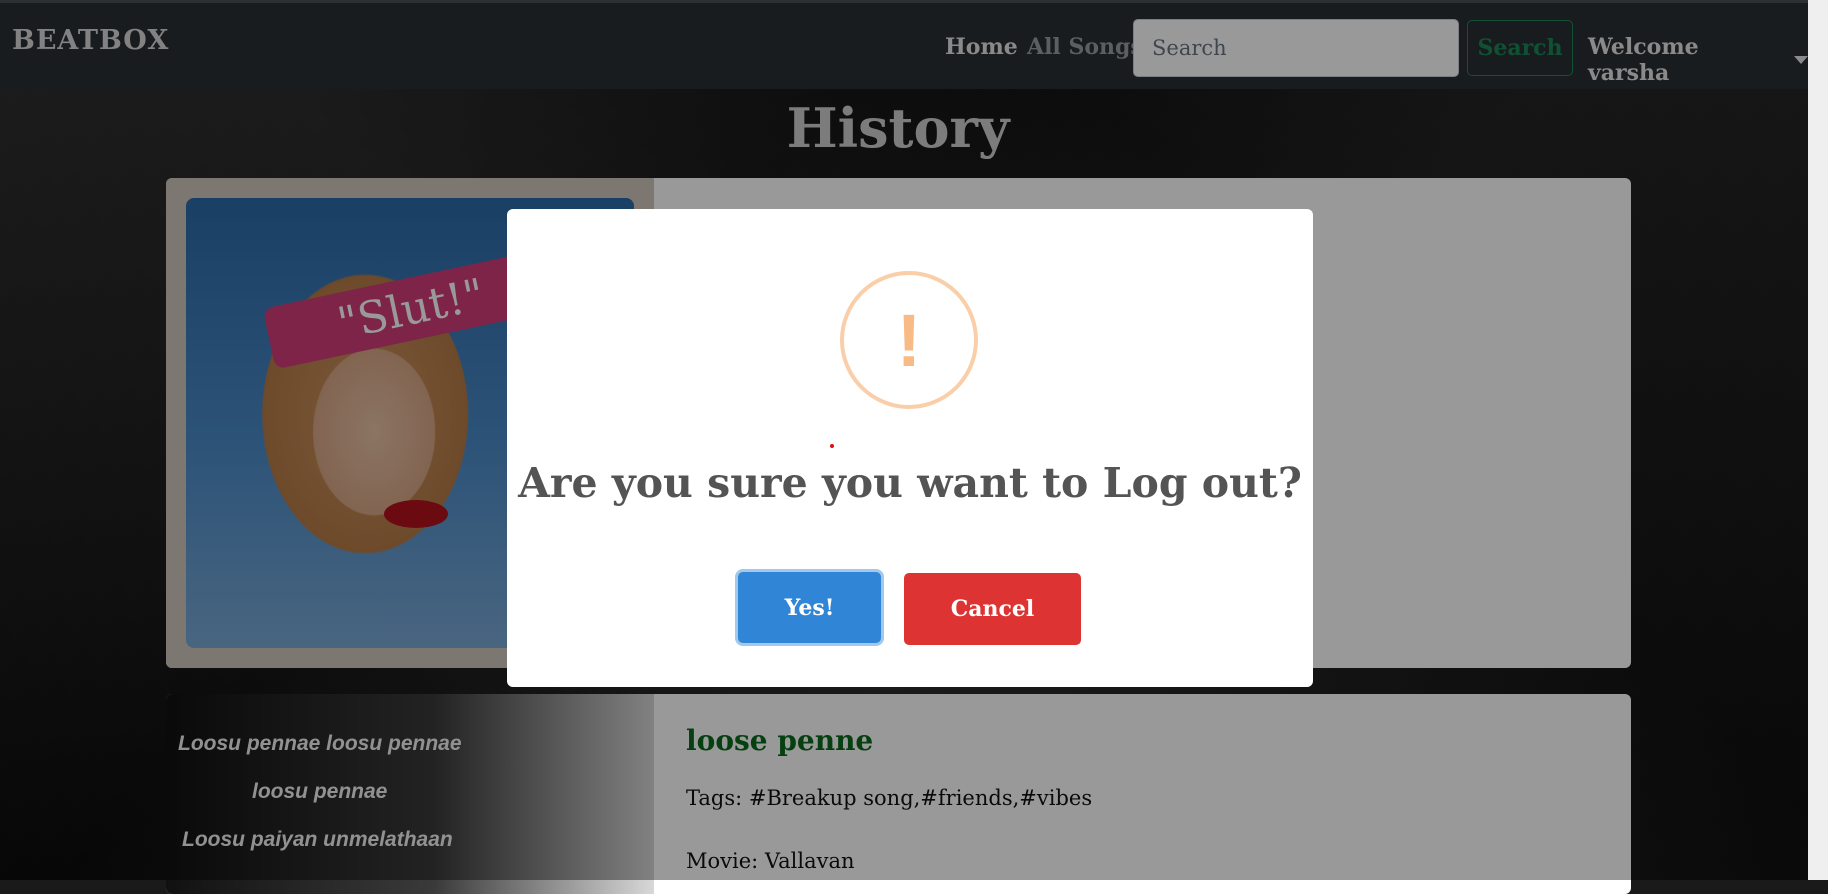 The image size is (1828, 894). I want to click on exclamation-icon: !, so click(909, 340).